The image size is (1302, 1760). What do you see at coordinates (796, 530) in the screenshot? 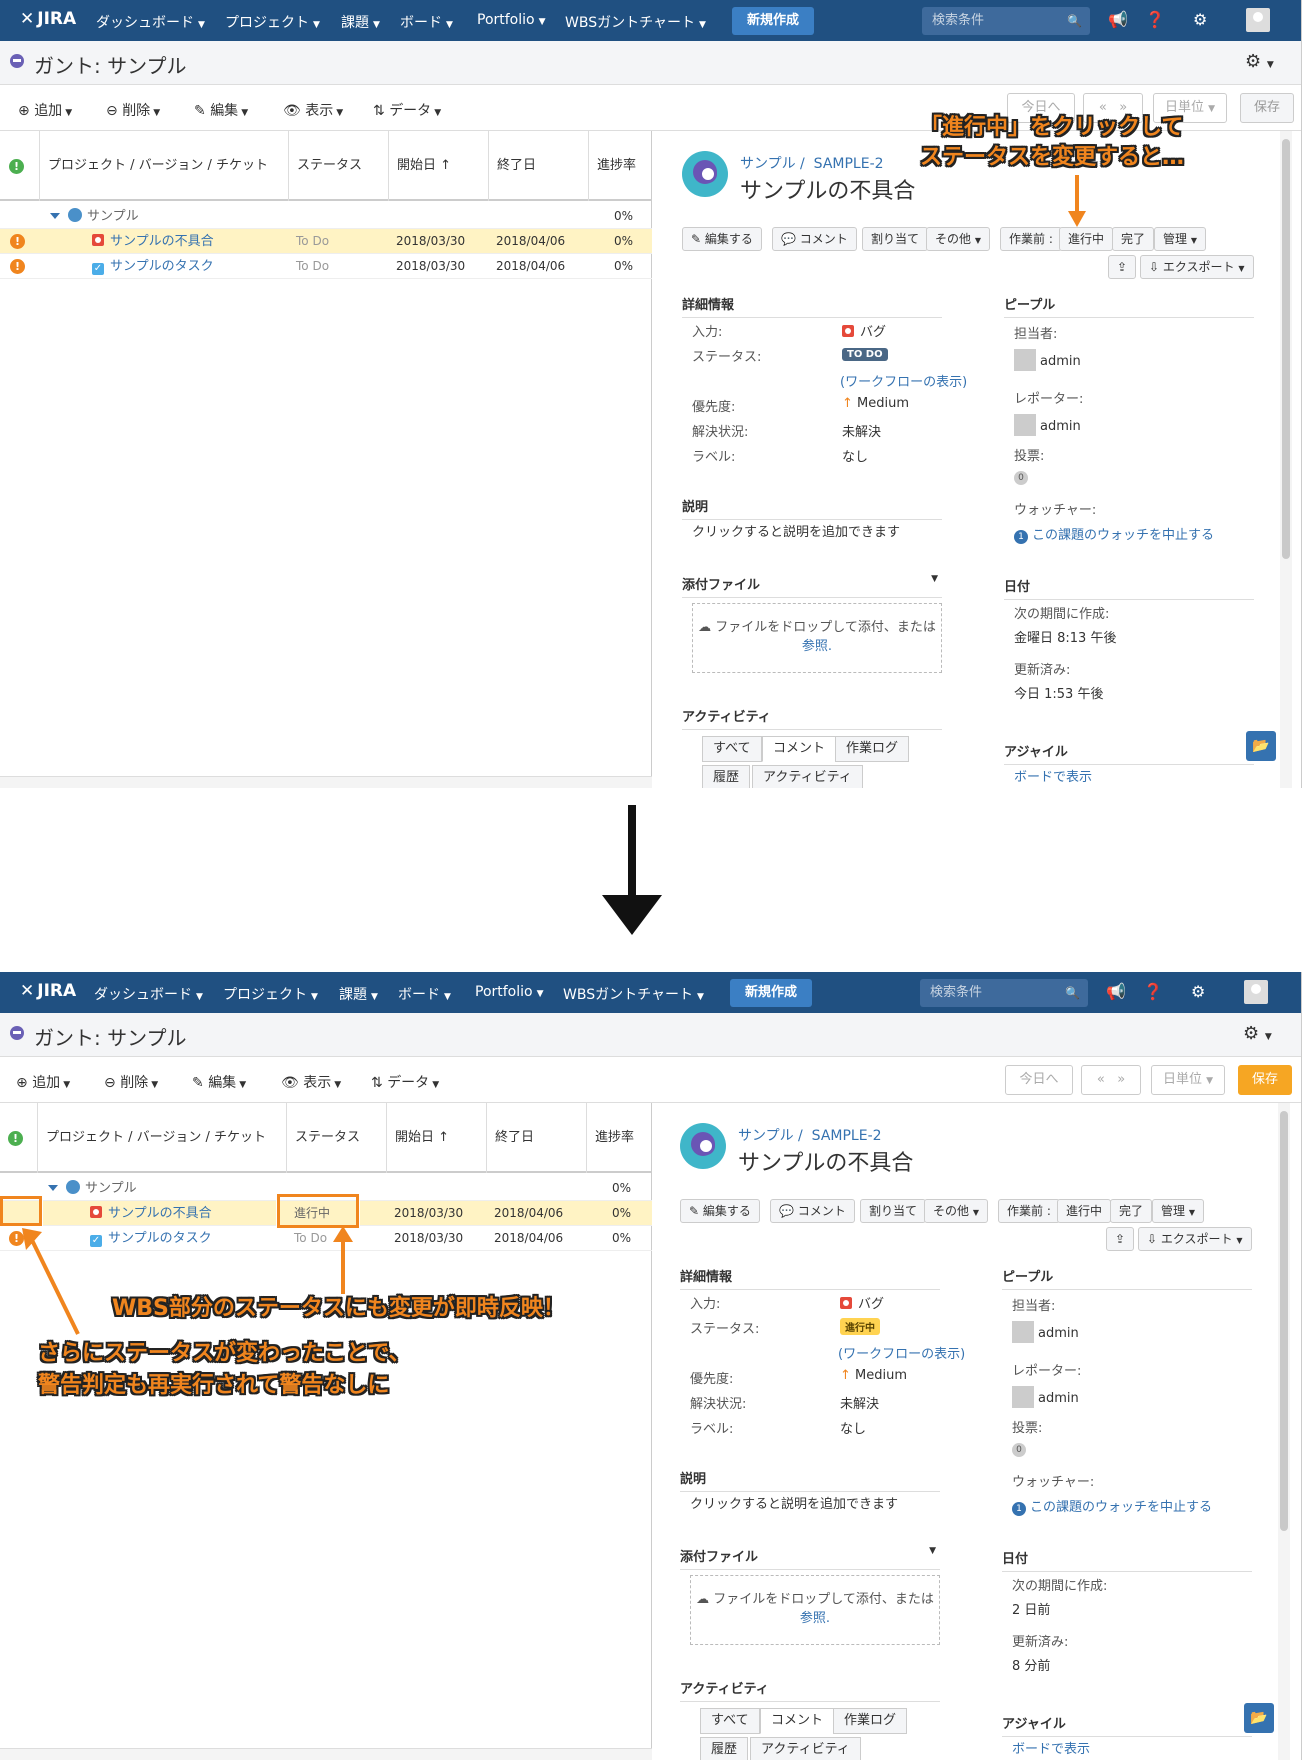
I see `description-text: クリックすると説明を追加できます` at bounding box center [796, 530].